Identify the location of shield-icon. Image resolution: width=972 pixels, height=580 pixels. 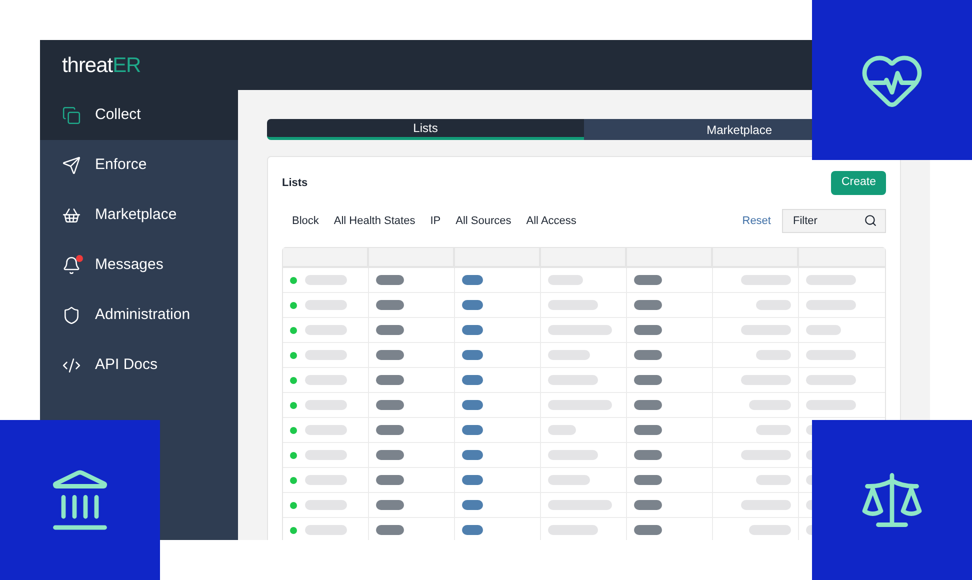
(71, 315).